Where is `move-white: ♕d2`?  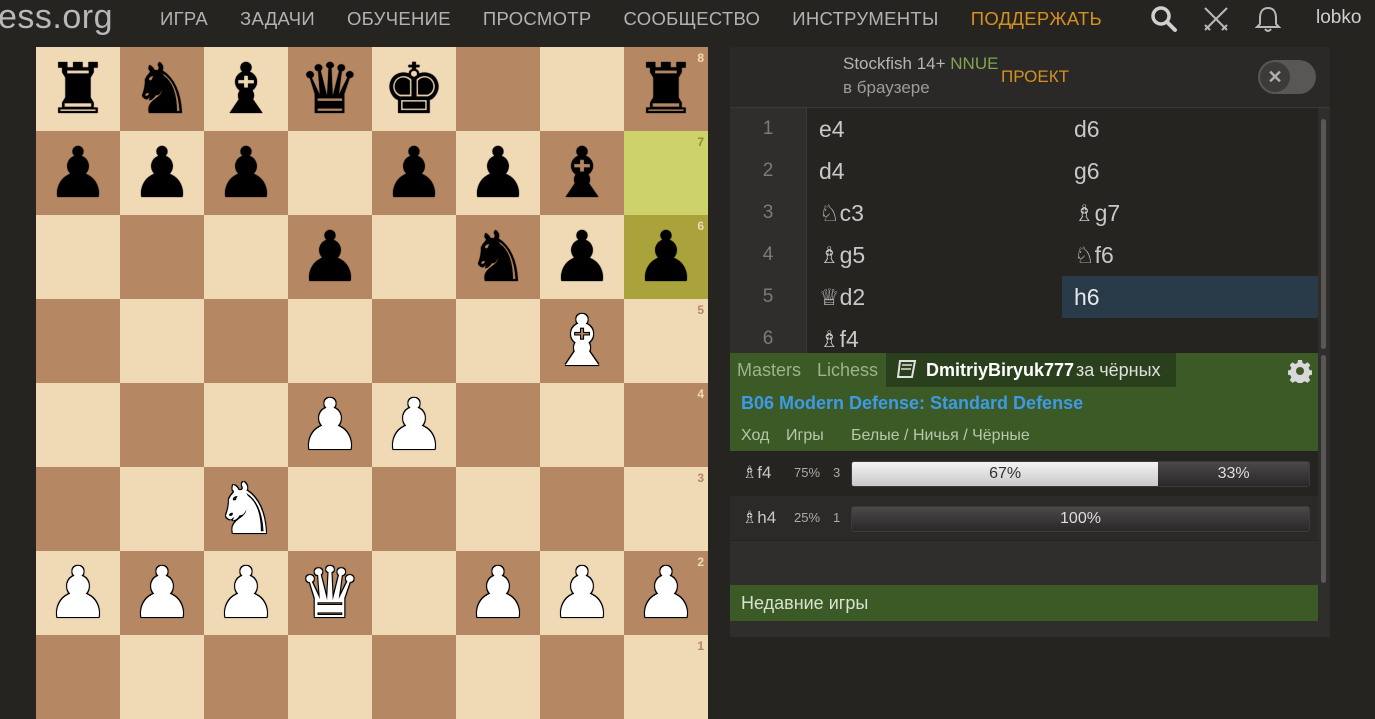 move-white: ♕d2 is located at coordinates (934, 297).